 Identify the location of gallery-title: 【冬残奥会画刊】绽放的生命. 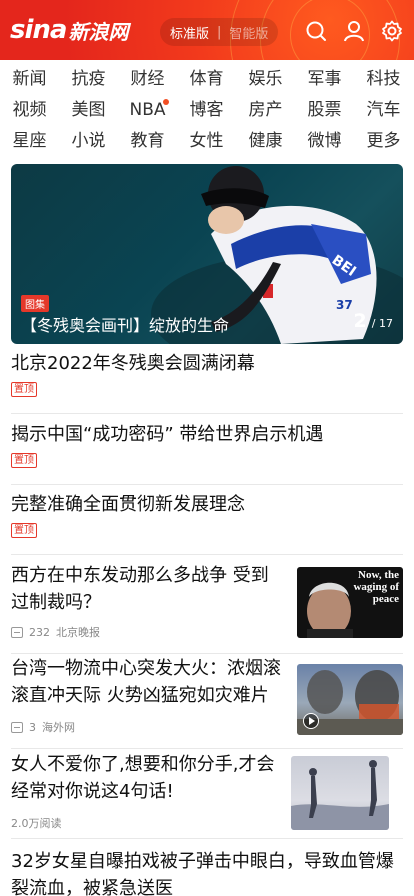
(125, 325).